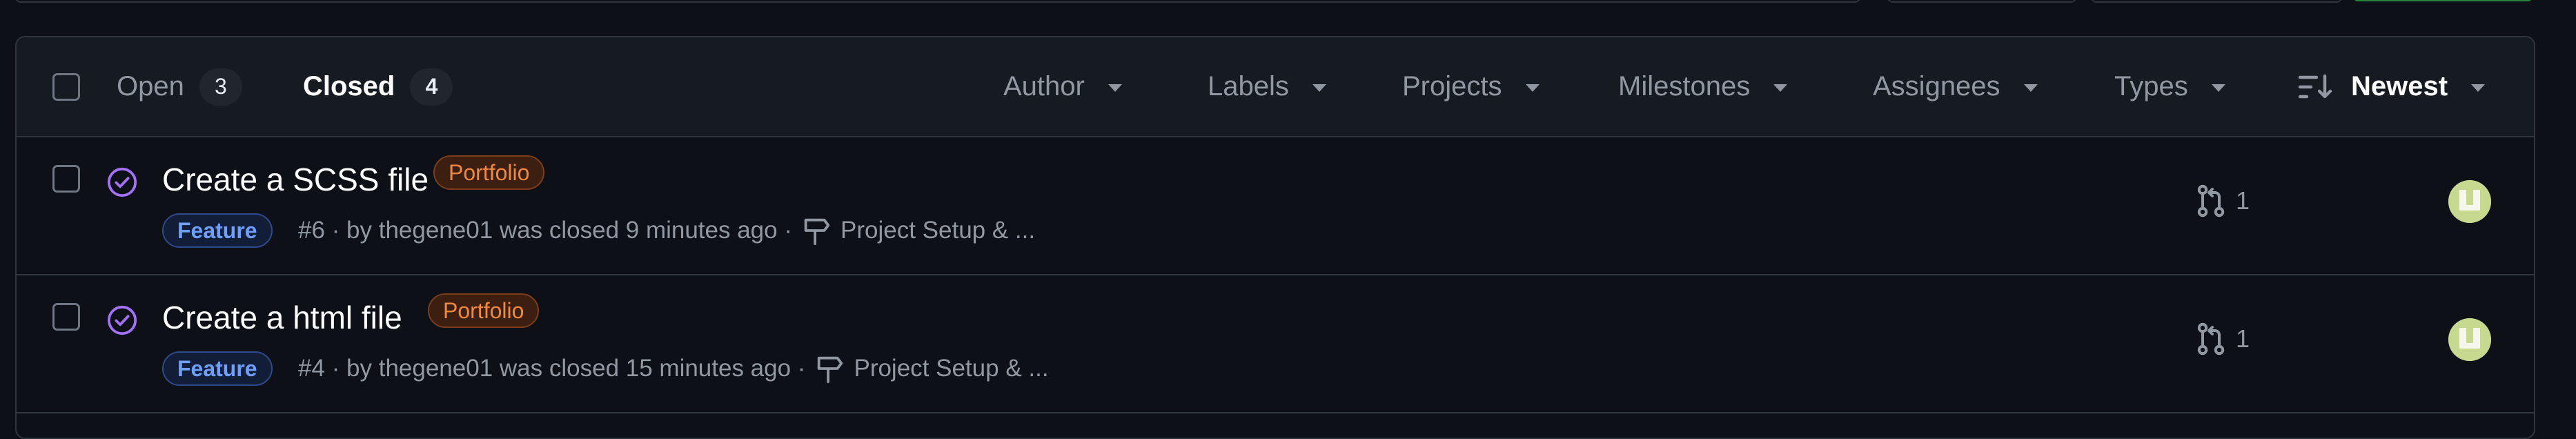  Describe the element at coordinates (295, 180) in the screenshot. I see `issue-title-link: Create a SCSS file` at that location.